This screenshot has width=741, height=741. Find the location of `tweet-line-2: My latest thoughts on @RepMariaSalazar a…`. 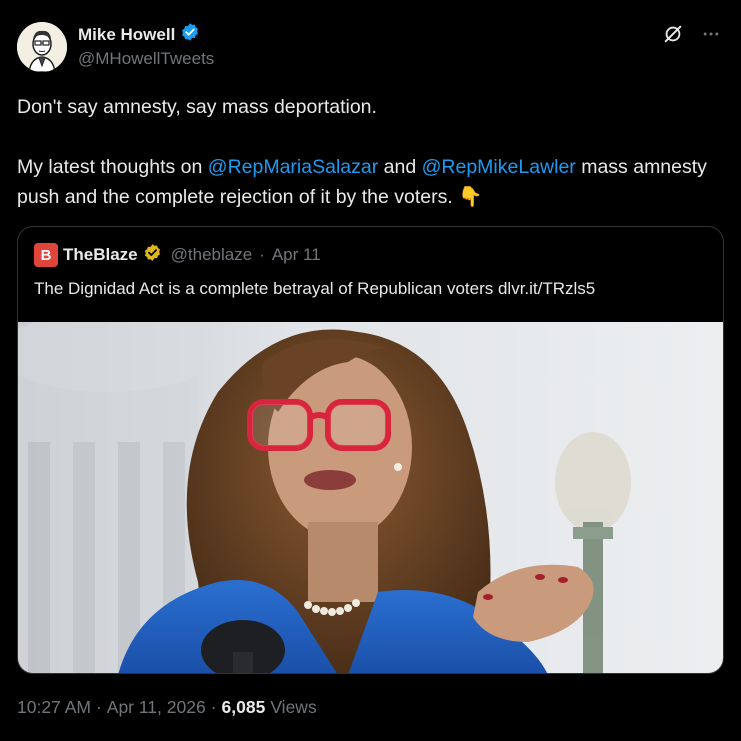

tweet-line-2: My latest thoughts on @RepMariaSalazar a… is located at coordinates (367, 182).